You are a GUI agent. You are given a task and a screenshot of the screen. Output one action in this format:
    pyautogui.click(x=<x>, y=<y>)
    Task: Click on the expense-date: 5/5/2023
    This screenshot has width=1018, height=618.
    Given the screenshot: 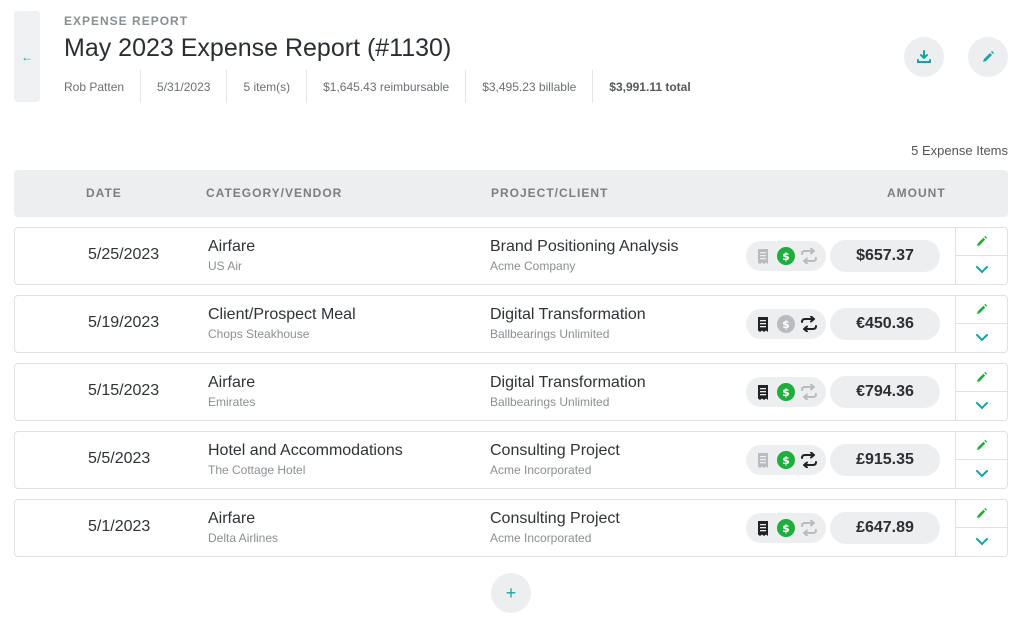 What is the action you would take?
    pyautogui.click(x=119, y=458)
    